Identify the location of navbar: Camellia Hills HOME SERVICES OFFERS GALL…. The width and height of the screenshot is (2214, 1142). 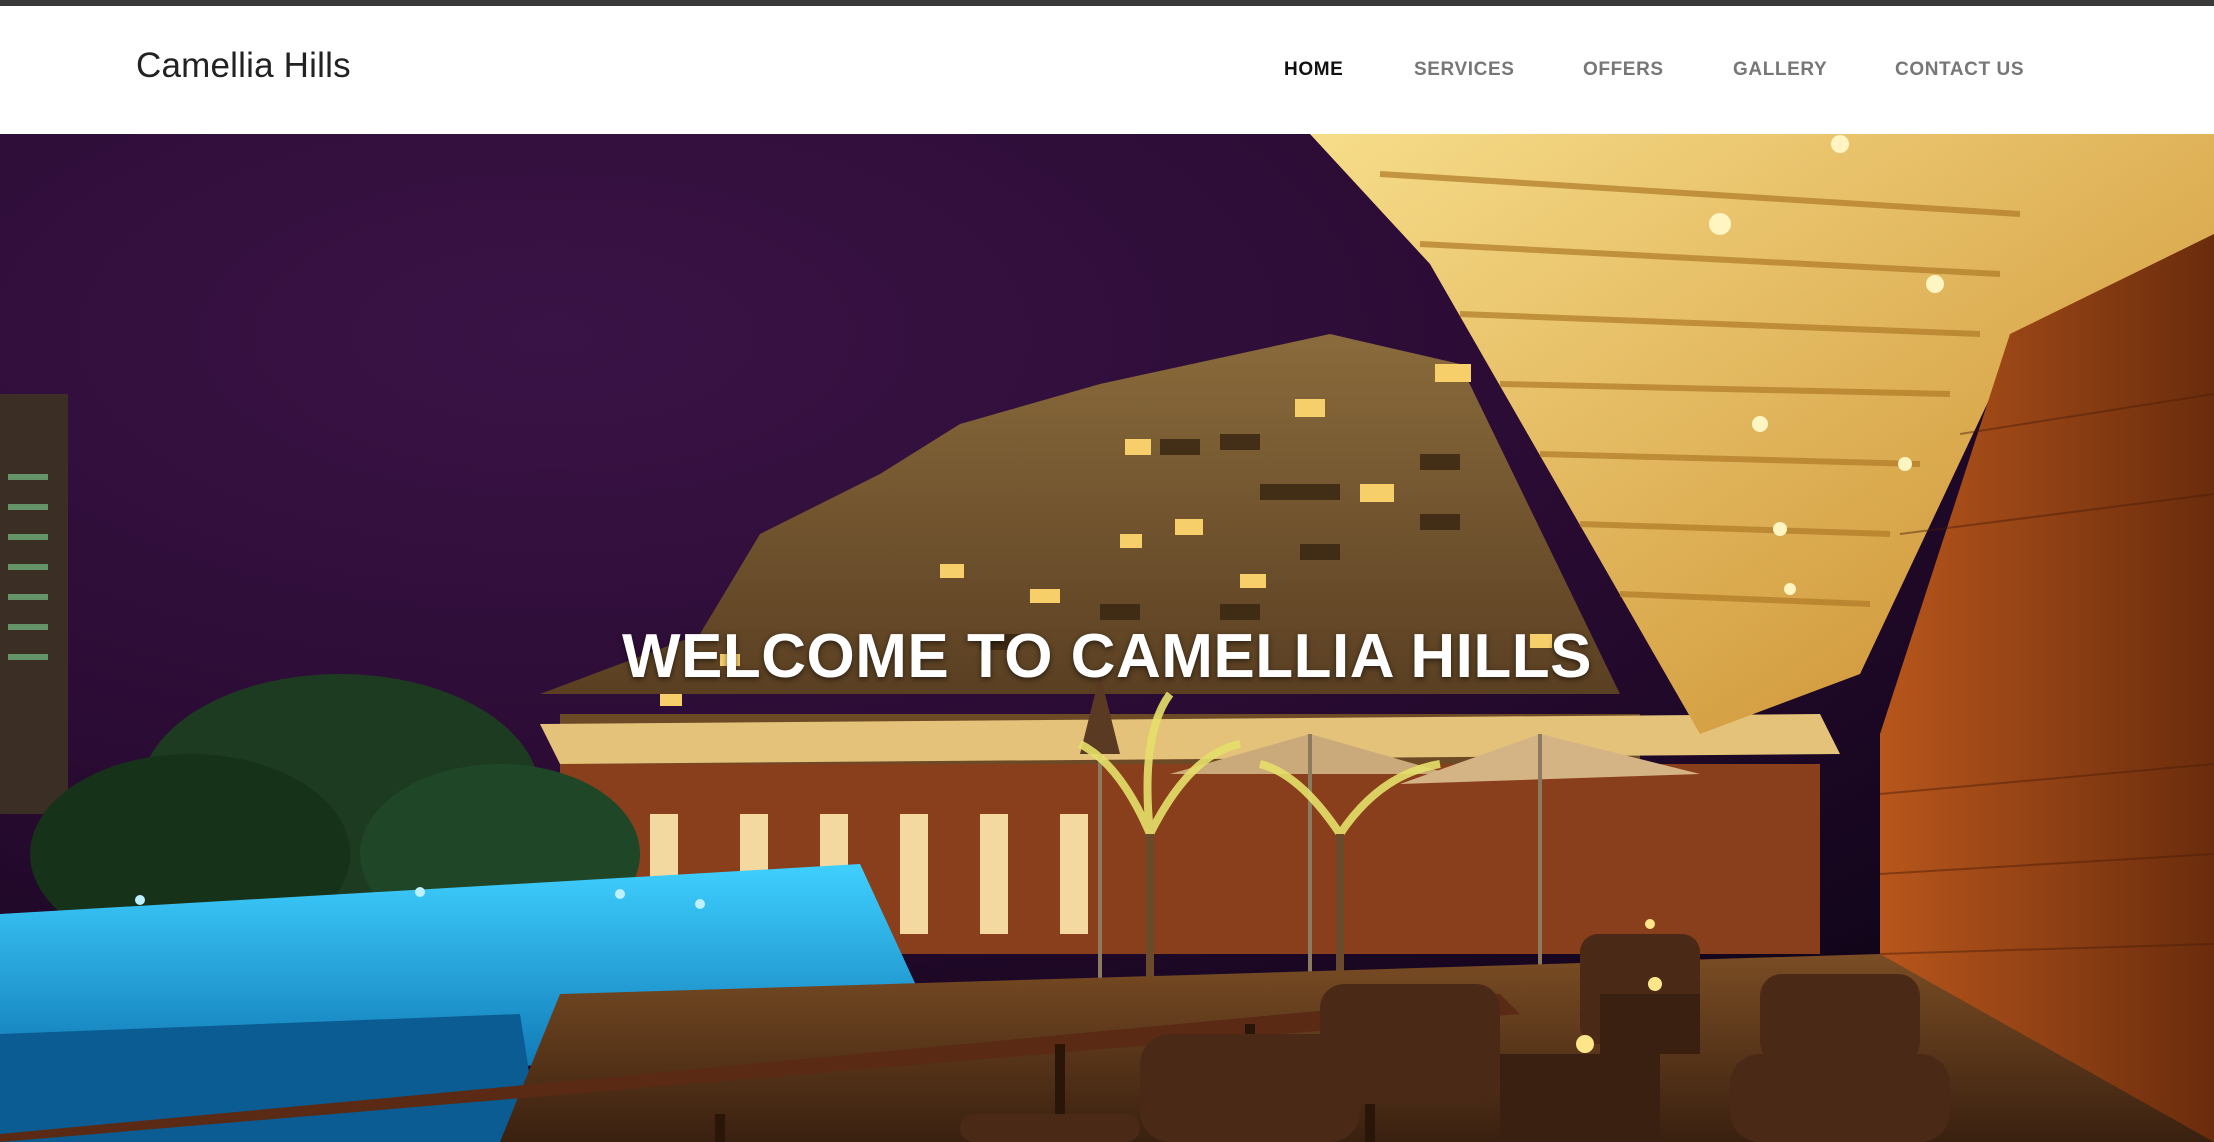
(1107, 70).